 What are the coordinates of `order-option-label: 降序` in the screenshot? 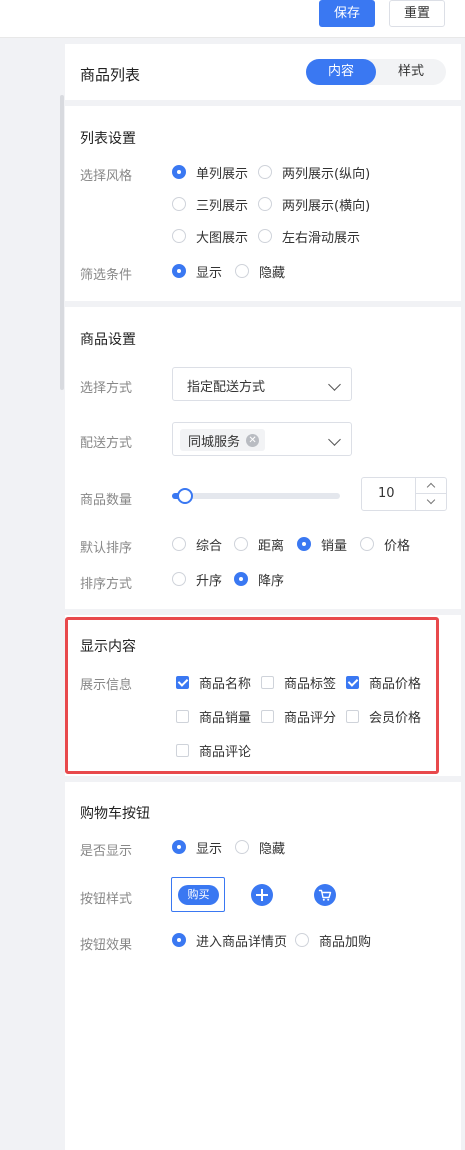 It's located at (271, 581).